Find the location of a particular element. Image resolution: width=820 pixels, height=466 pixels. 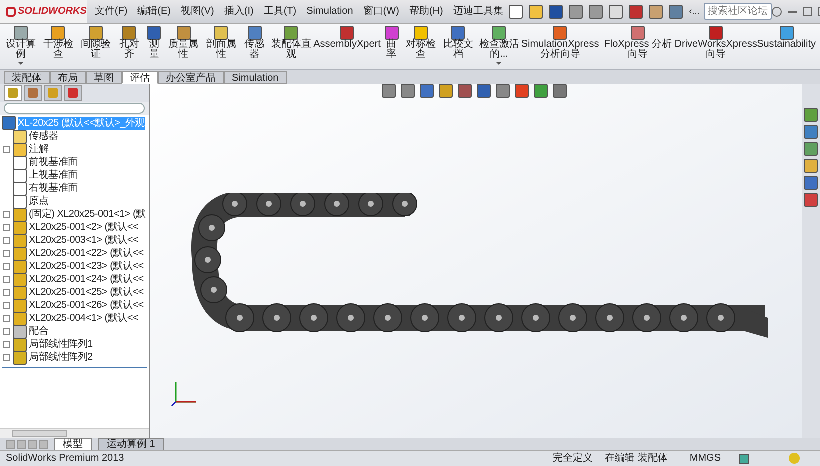

command-tab: 布局 is located at coordinates (68, 77).